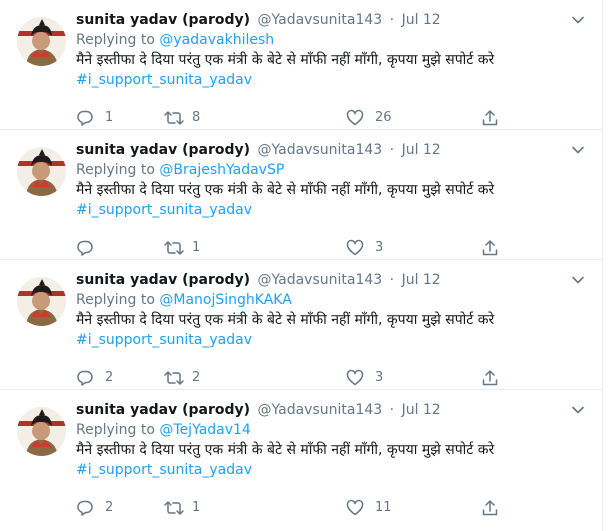 The height and width of the screenshot is (531, 611). I want to click on retweet-count: 2, so click(196, 377).